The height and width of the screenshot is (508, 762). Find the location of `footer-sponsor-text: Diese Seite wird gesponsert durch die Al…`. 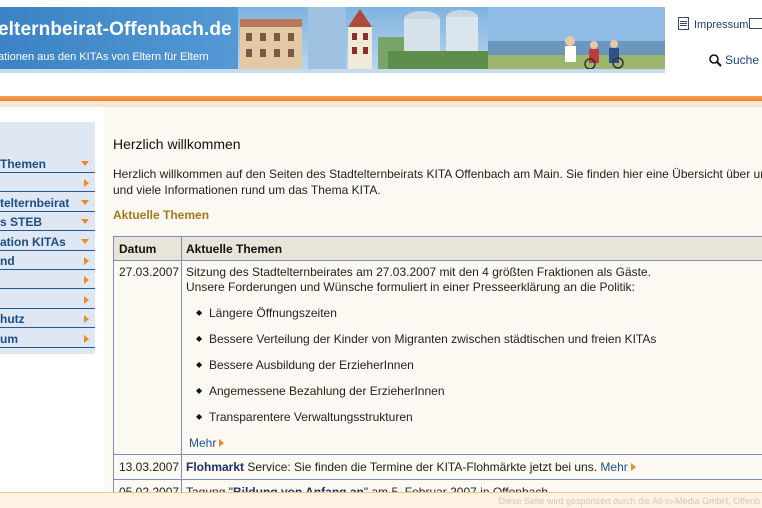

footer-sponsor-text: Diese Seite wird gesponsert durch die Al… is located at coordinates (629, 501).